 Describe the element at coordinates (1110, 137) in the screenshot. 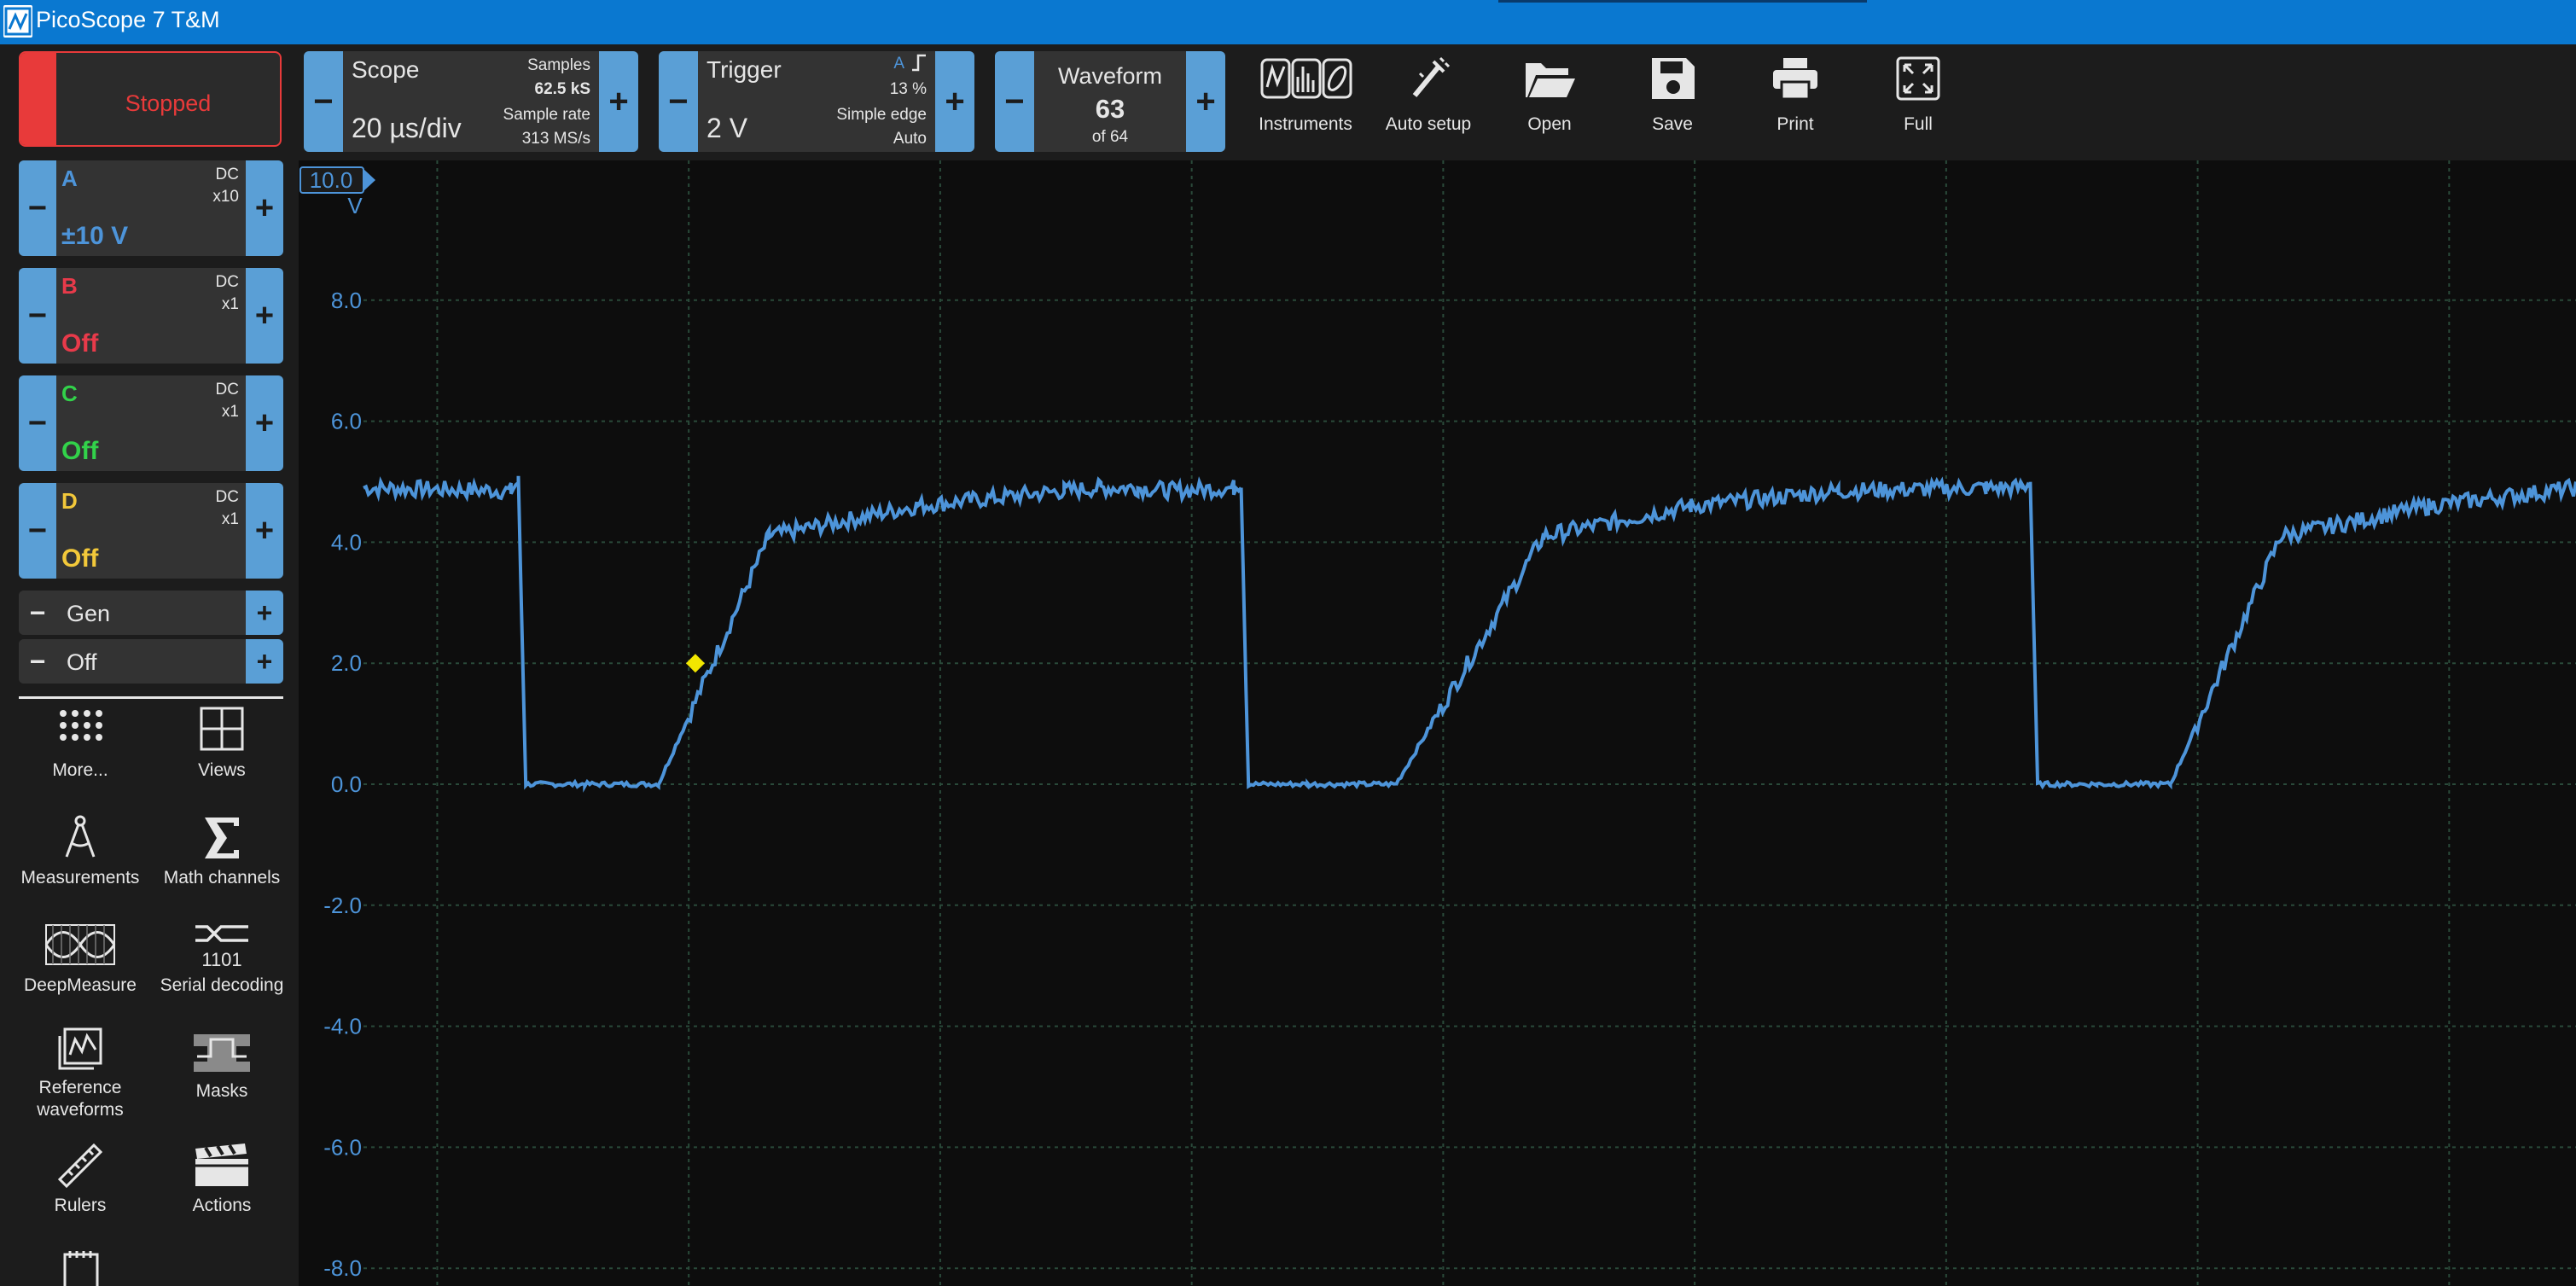

I see `waveform-total: of 64` at that location.